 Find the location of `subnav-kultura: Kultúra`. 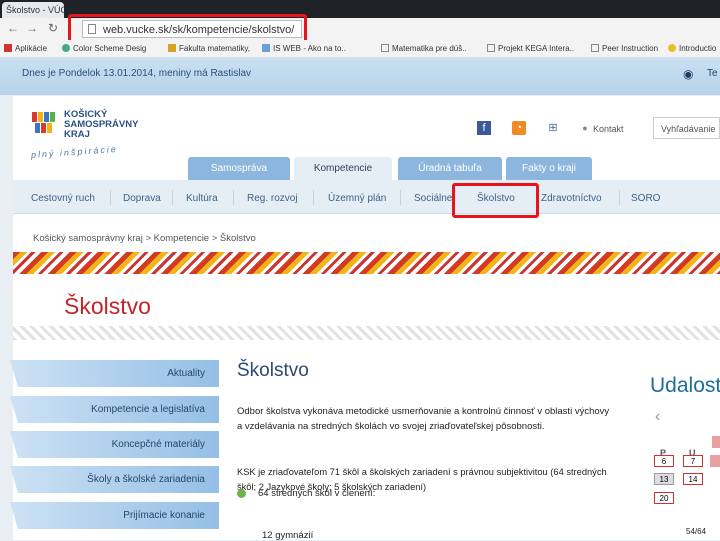

subnav-kultura: Kultúra is located at coordinates (202, 198).